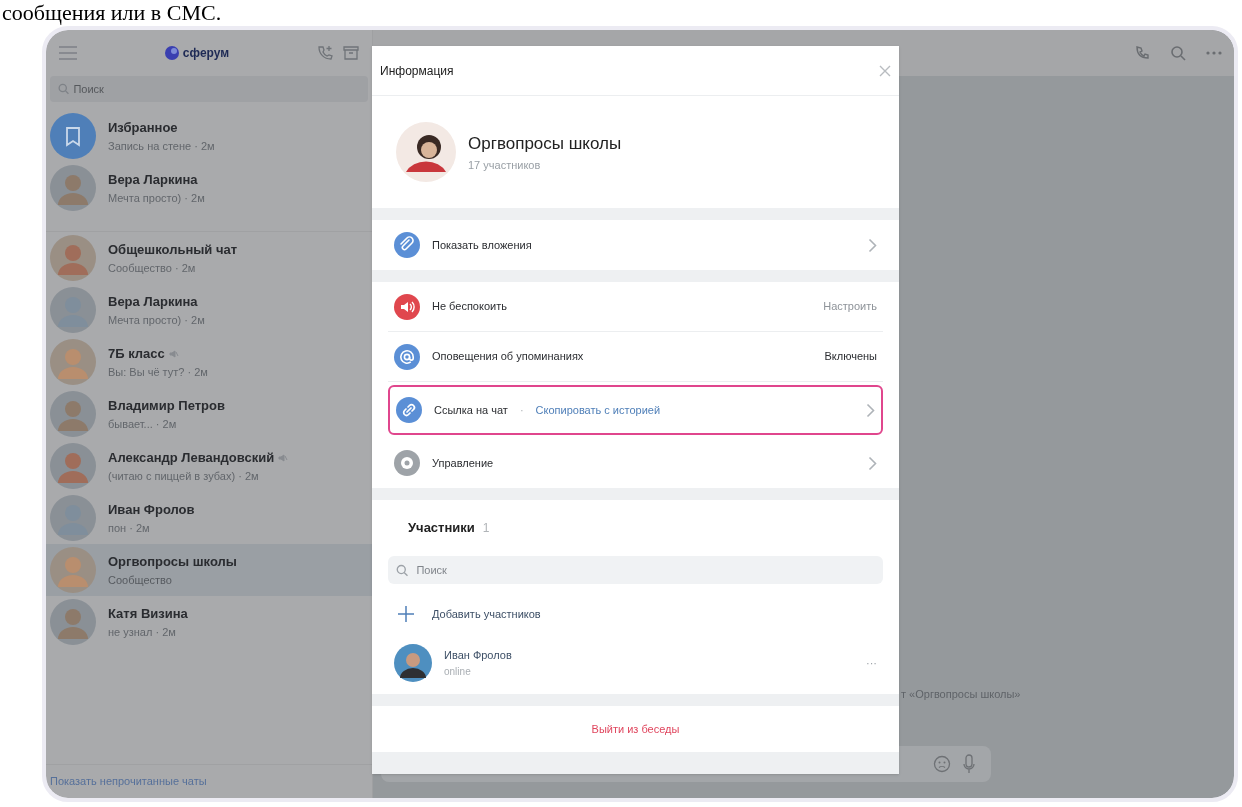  I want to click on chat-name: Избранное, so click(143, 128).